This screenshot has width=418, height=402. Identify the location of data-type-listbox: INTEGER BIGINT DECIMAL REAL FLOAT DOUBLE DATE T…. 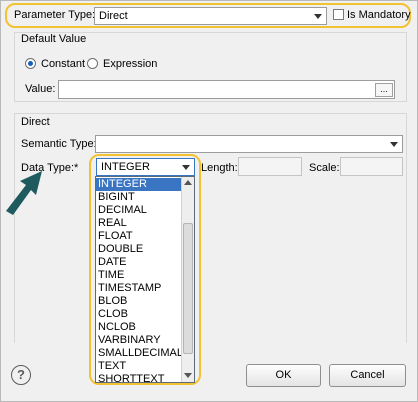
(145, 281).